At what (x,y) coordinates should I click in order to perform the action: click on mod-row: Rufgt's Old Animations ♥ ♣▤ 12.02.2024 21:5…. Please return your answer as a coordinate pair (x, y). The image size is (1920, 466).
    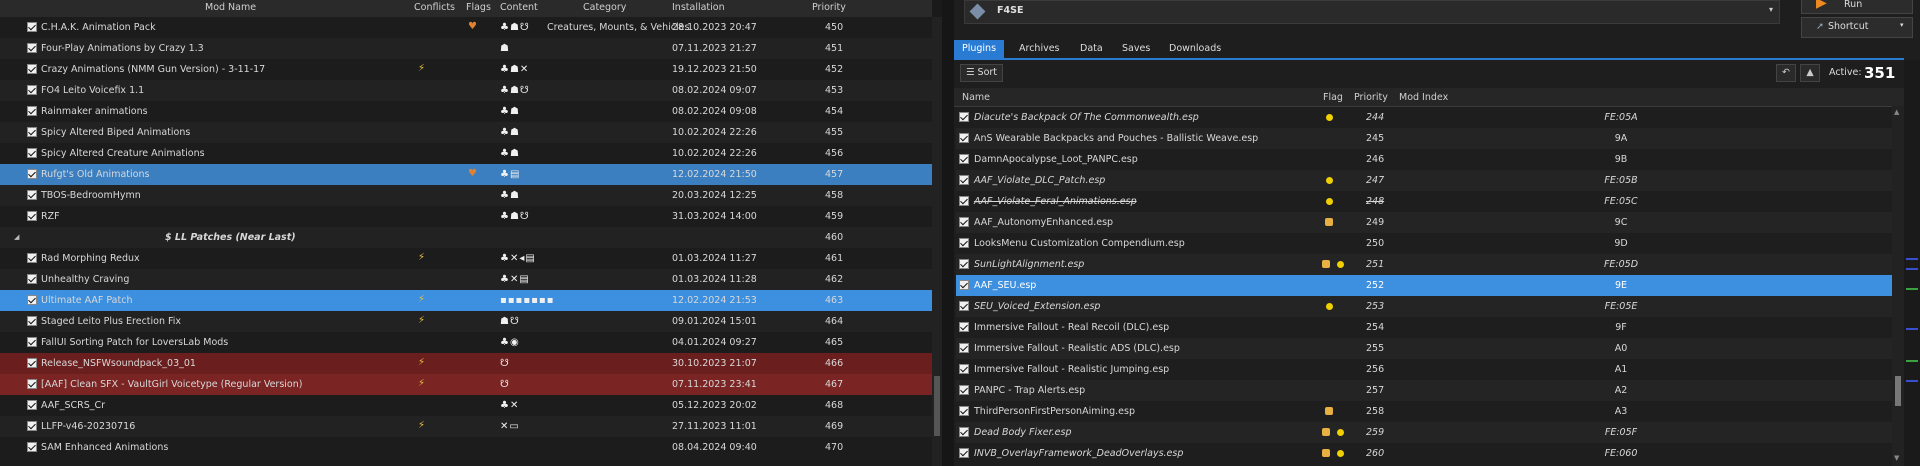
    Looking at the image, I should click on (466, 174).